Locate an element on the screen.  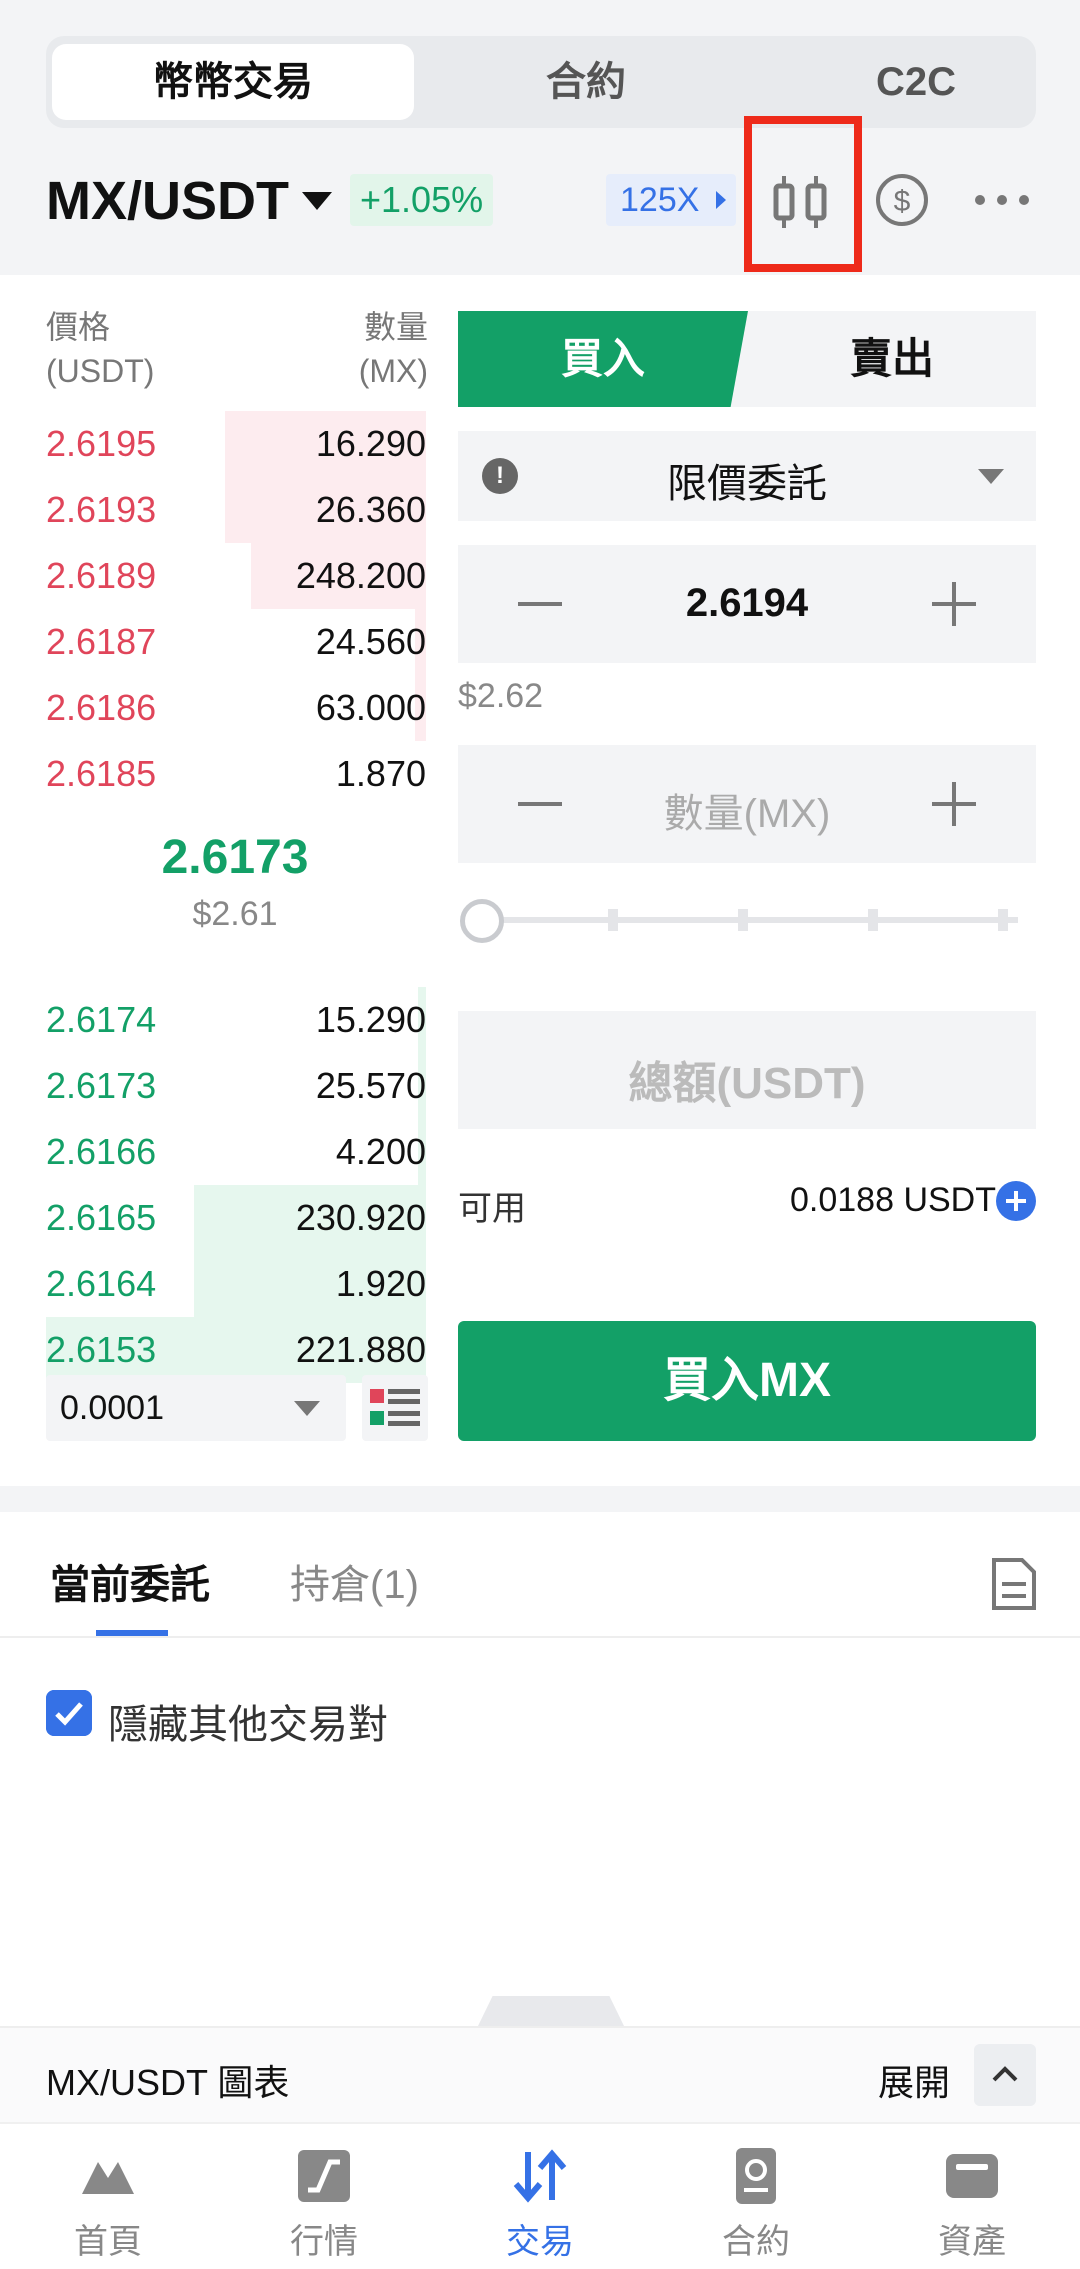
bid-row: 2.6165 230.920 is located at coordinates (236, 1218).